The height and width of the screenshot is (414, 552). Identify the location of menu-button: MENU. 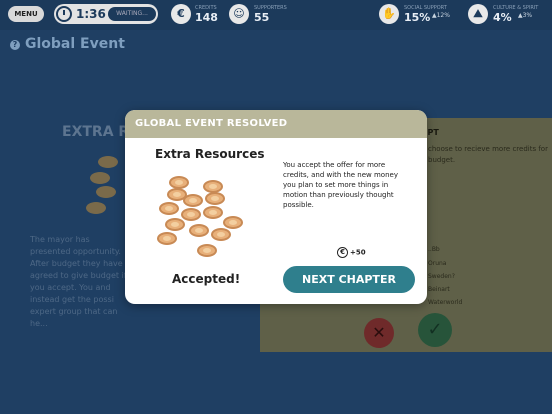
(26, 14).